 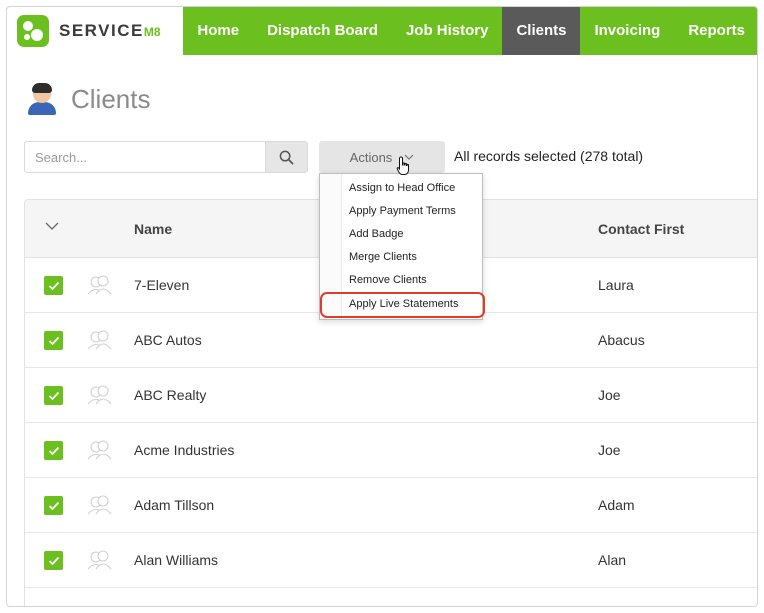 I want to click on nav-job-history: Job History, so click(x=447, y=31).